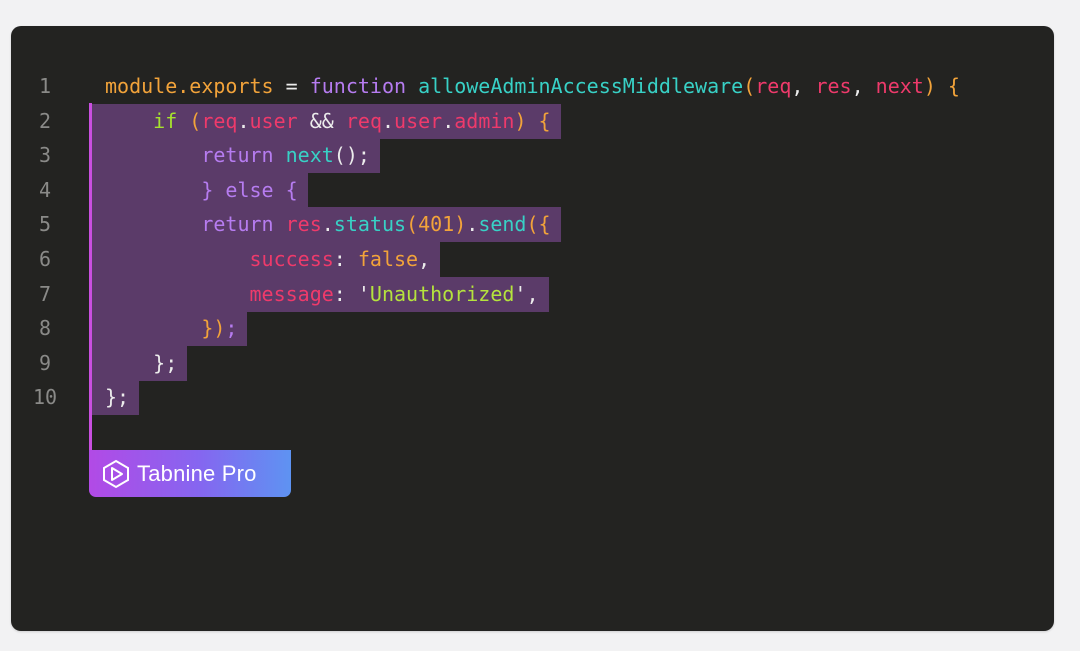  Describe the element at coordinates (116, 473) in the screenshot. I see `tabnine-logo-icon` at that location.